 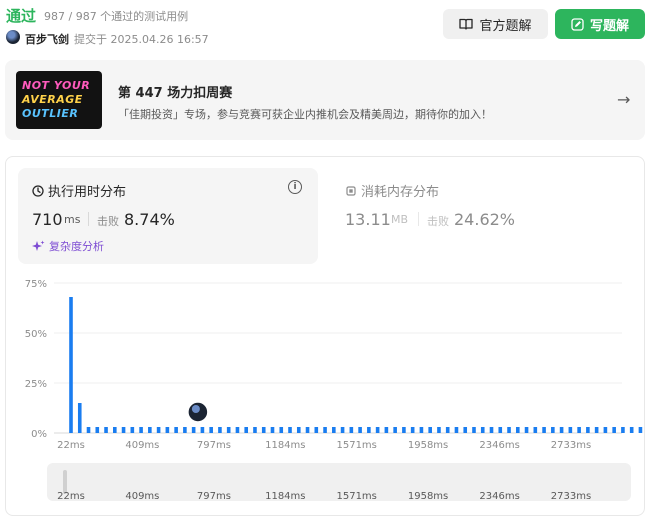 I want to click on memory-title: 消耗内存分布, so click(x=392, y=190).